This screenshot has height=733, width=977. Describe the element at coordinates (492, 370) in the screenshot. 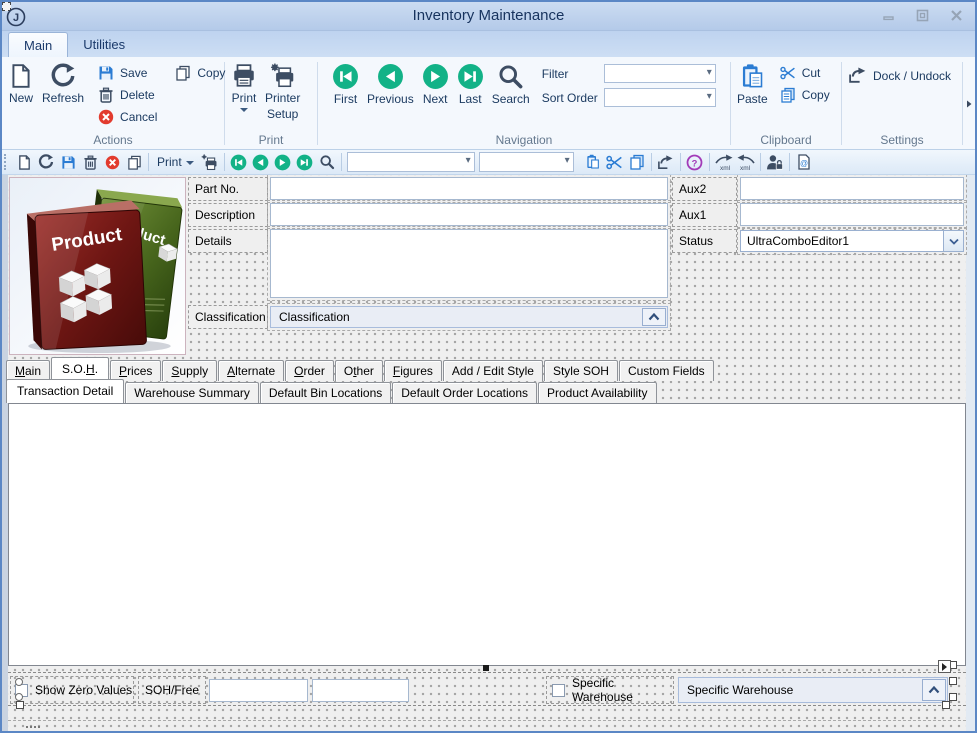

I see `tab-add-edit-style: Add / Edit Style` at that location.